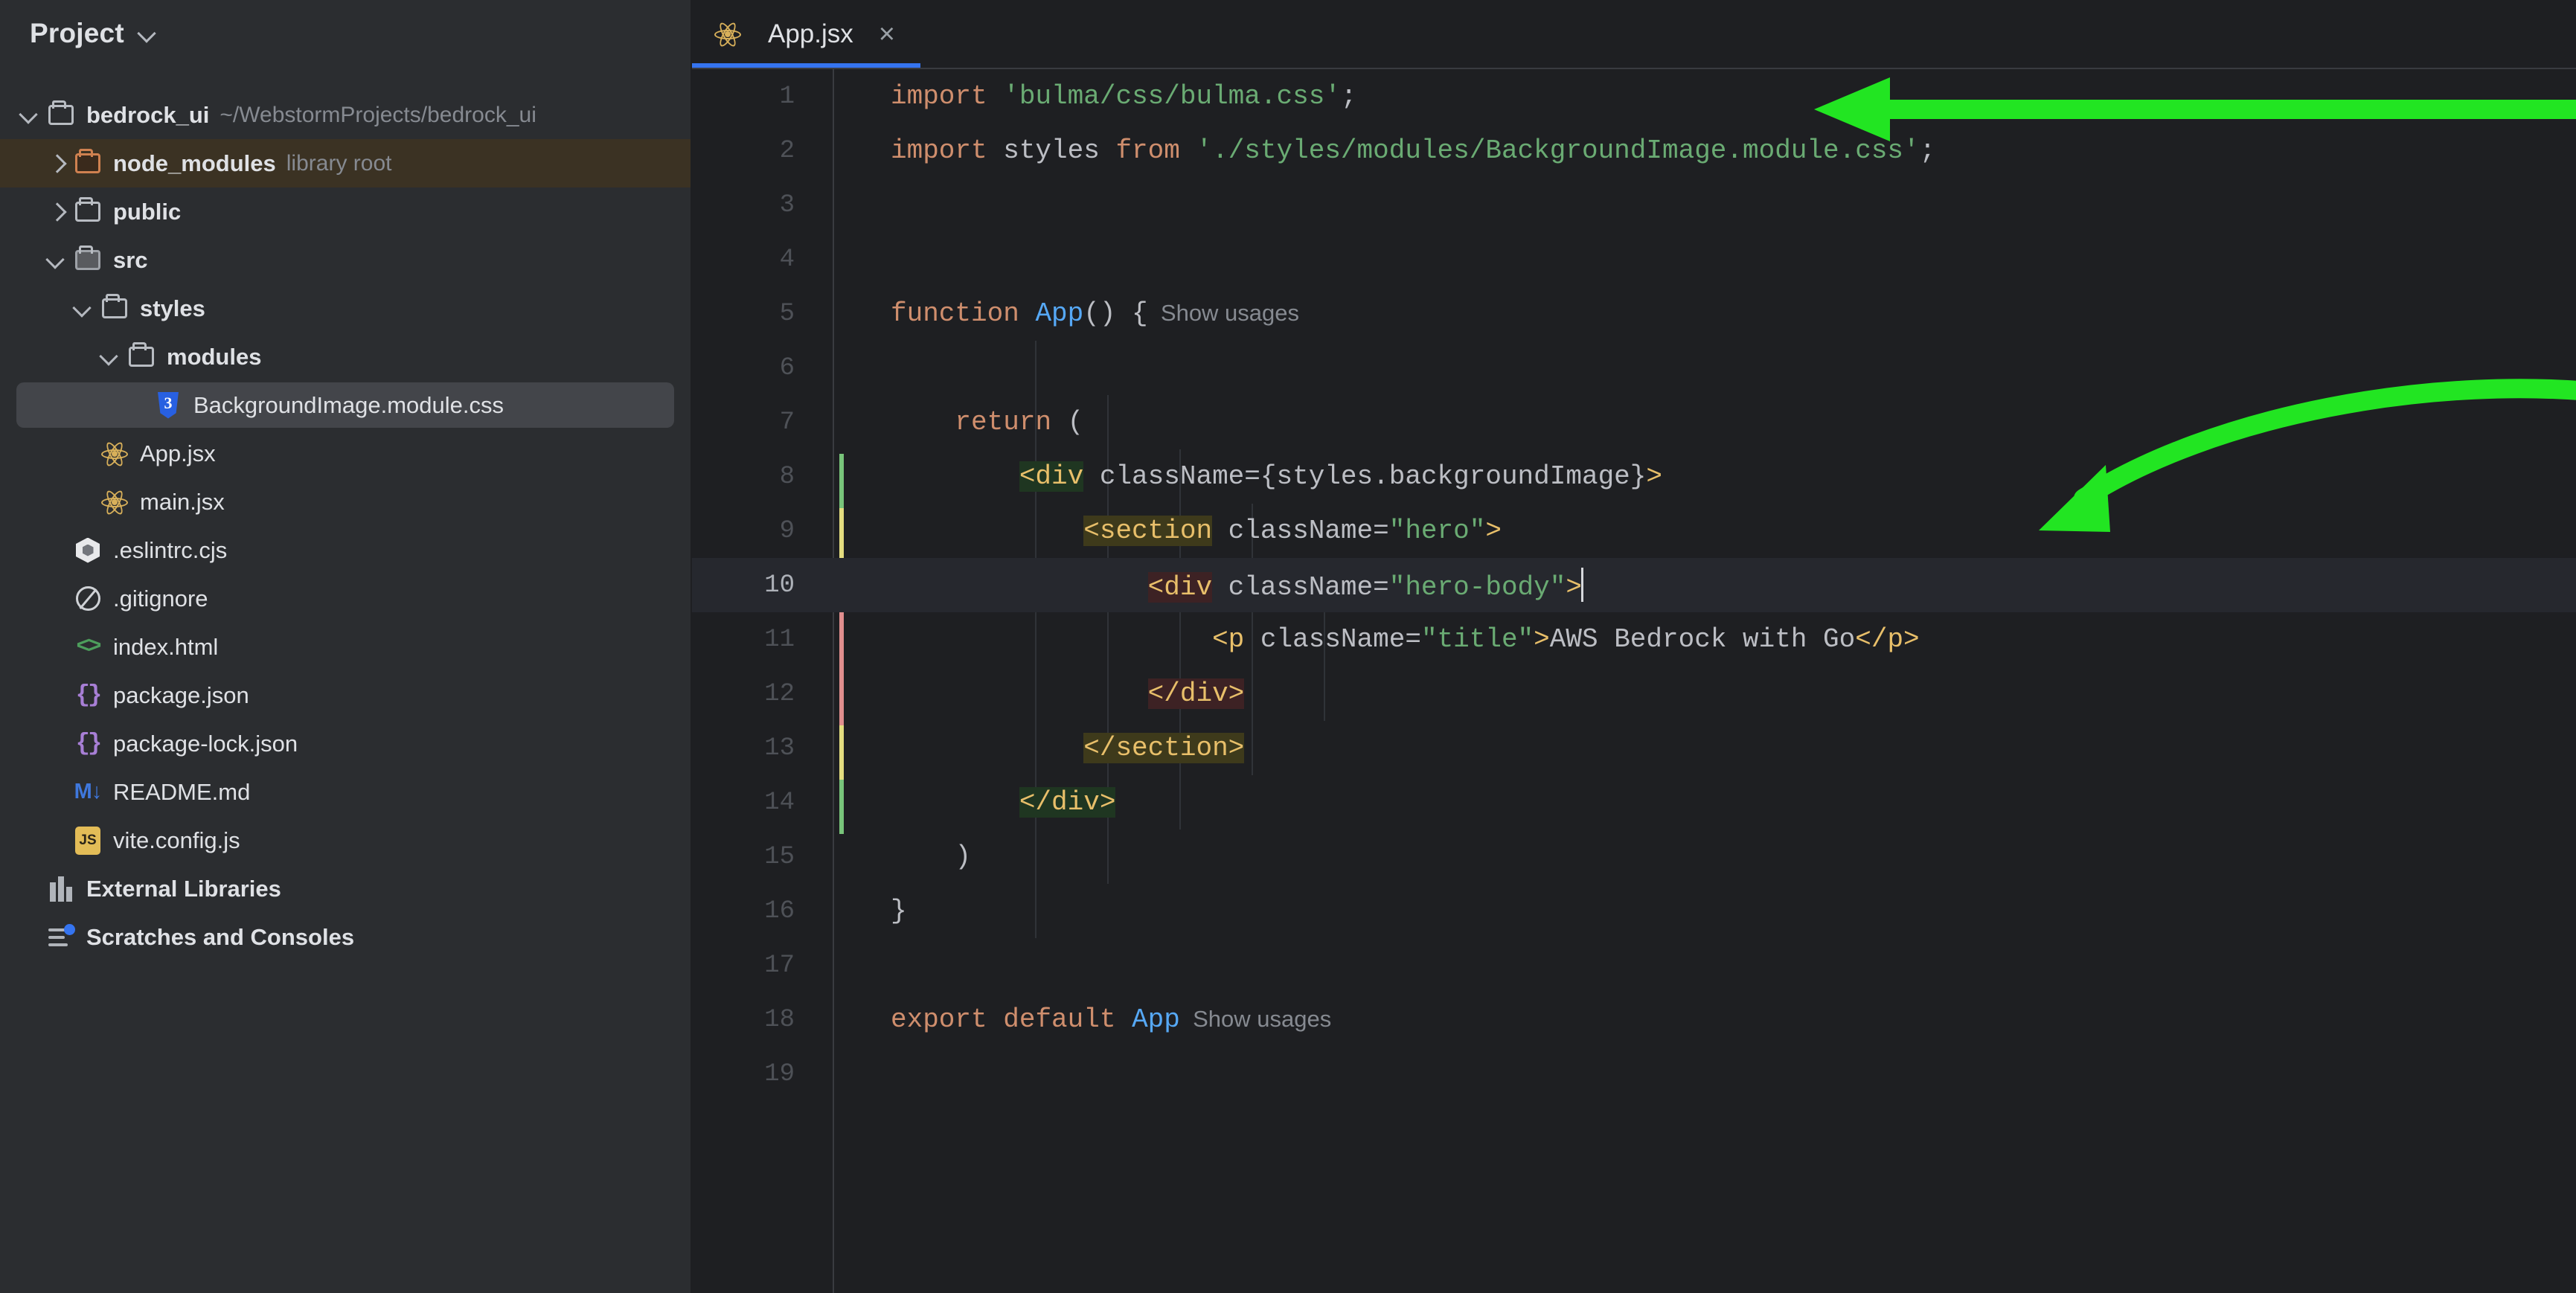 Image resolution: width=2576 pixels, height=1293 pixels. I want to click on tree-item-modules: modules, so click(346, 357).